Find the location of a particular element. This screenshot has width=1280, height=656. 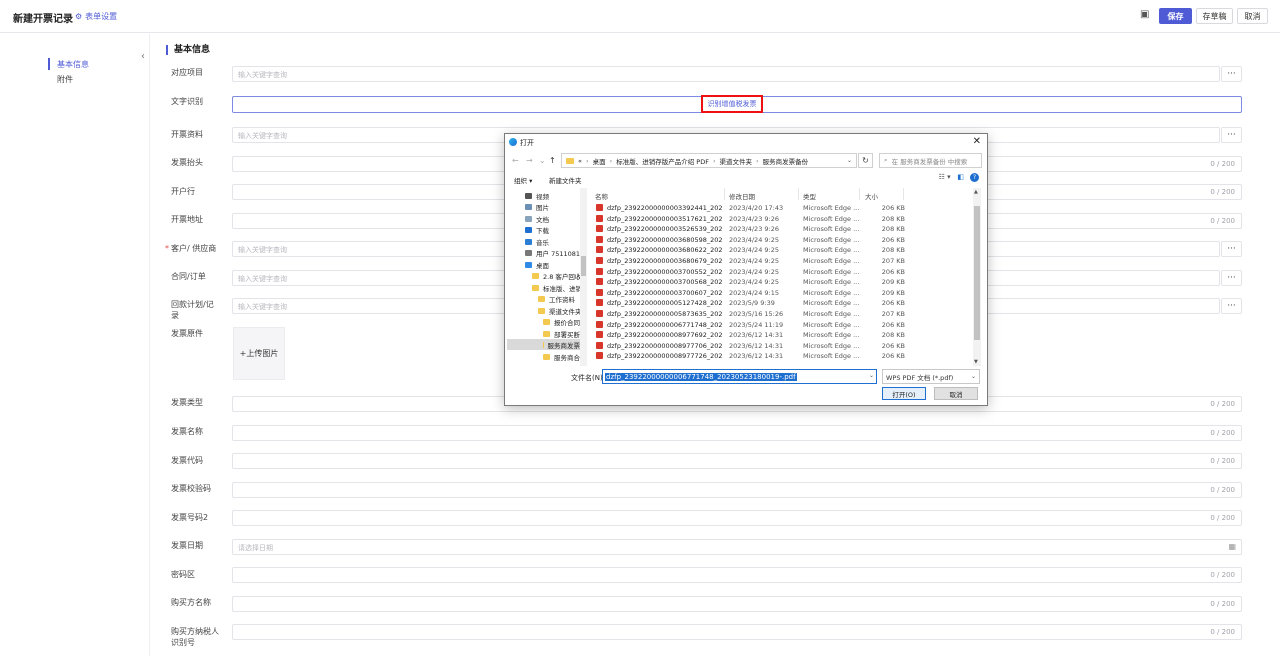

tree-item-pictures: 图片 is located at coordinates (537, 206).